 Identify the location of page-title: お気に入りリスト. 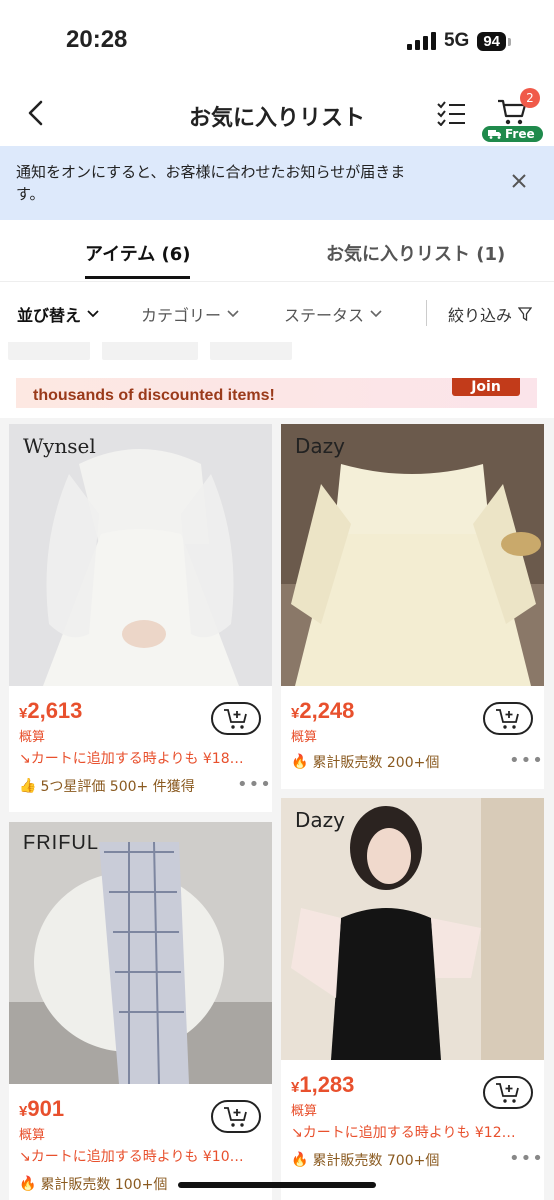
(276, 118).